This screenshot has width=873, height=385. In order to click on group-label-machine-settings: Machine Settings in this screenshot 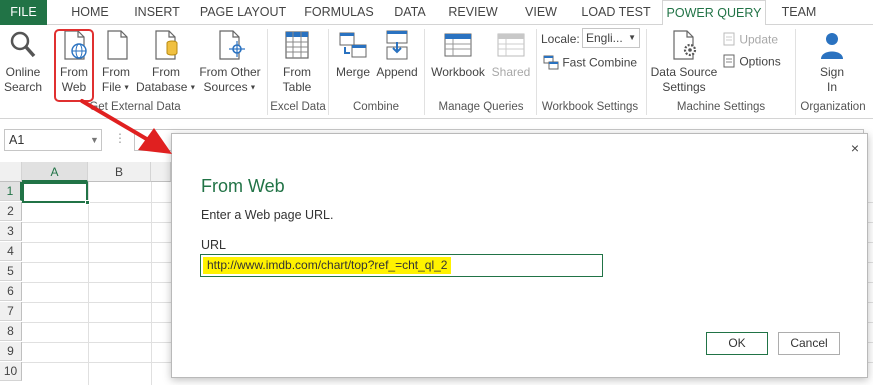, I will do `click(721, 107)`.